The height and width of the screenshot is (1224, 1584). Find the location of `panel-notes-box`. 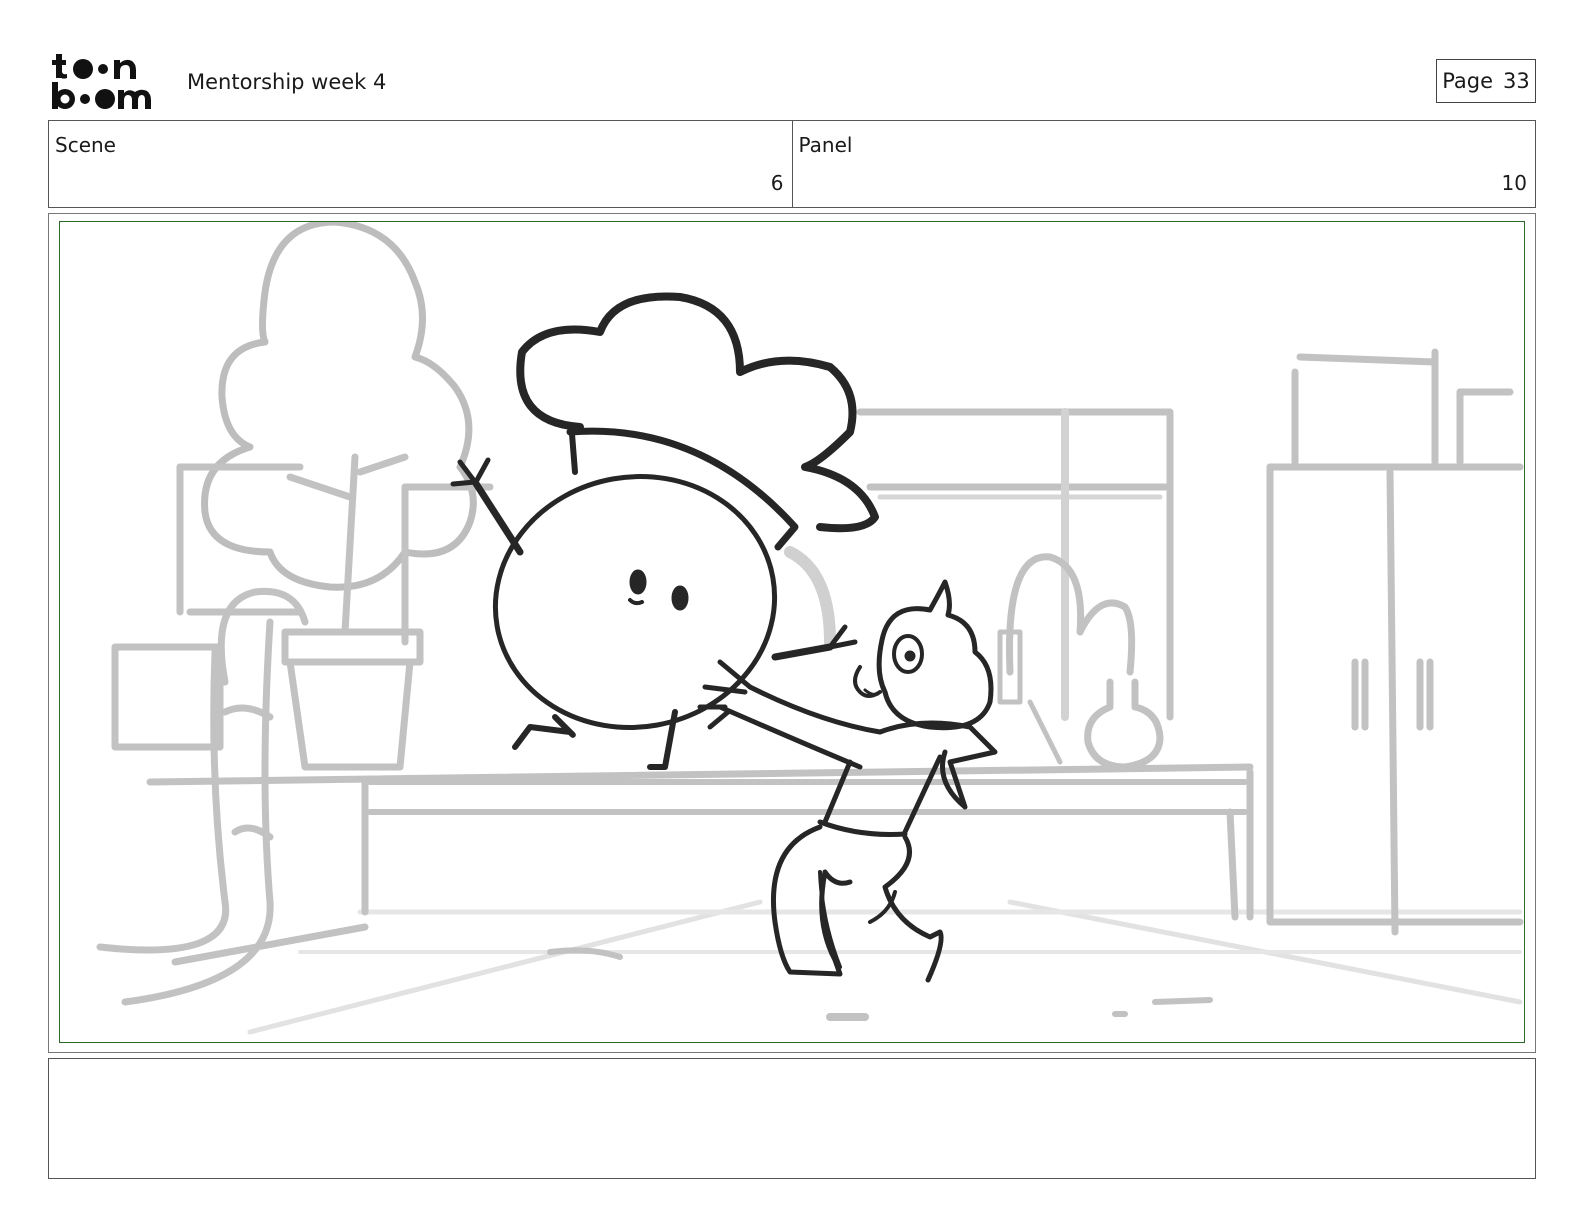

panel-notes-box is located at coordinates (792, 1118).